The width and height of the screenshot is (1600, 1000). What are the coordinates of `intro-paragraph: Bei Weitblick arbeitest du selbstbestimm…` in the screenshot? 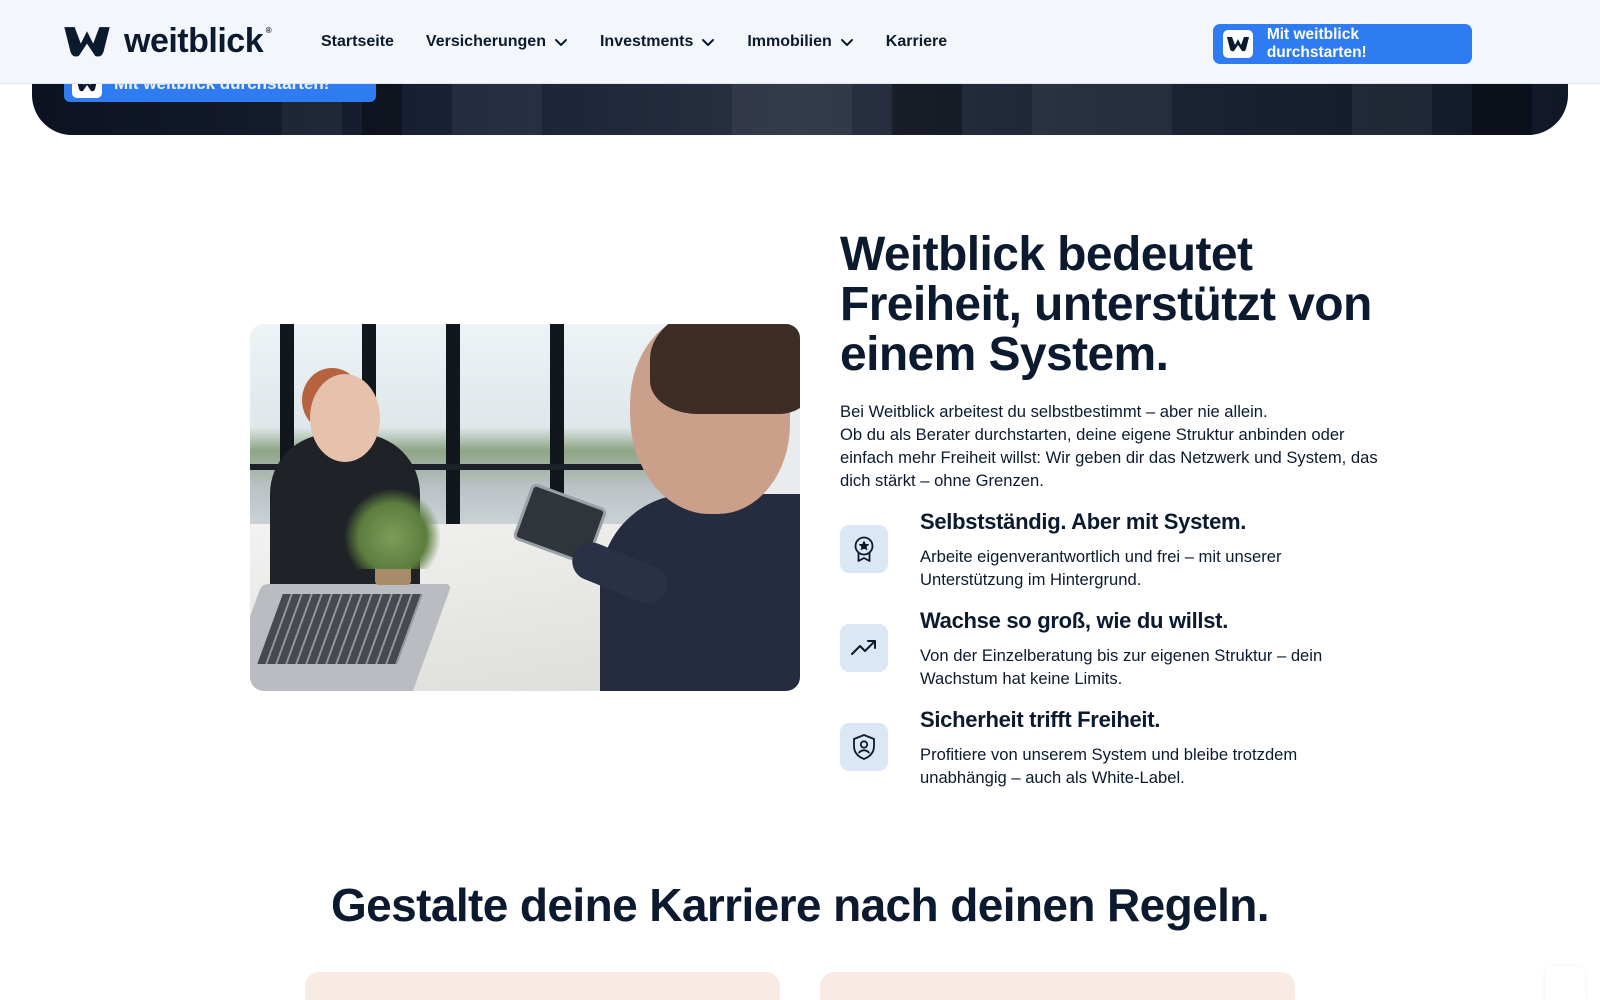 It's located at (1109, 446).